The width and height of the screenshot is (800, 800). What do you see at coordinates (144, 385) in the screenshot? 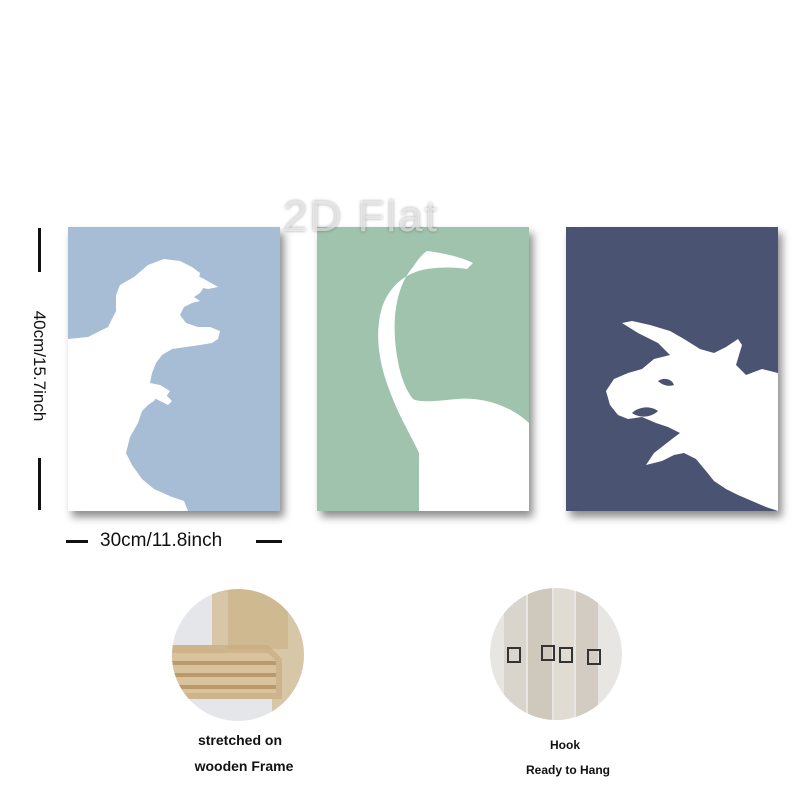
I see `trex-silhouette` at bounding box center [144, 385].